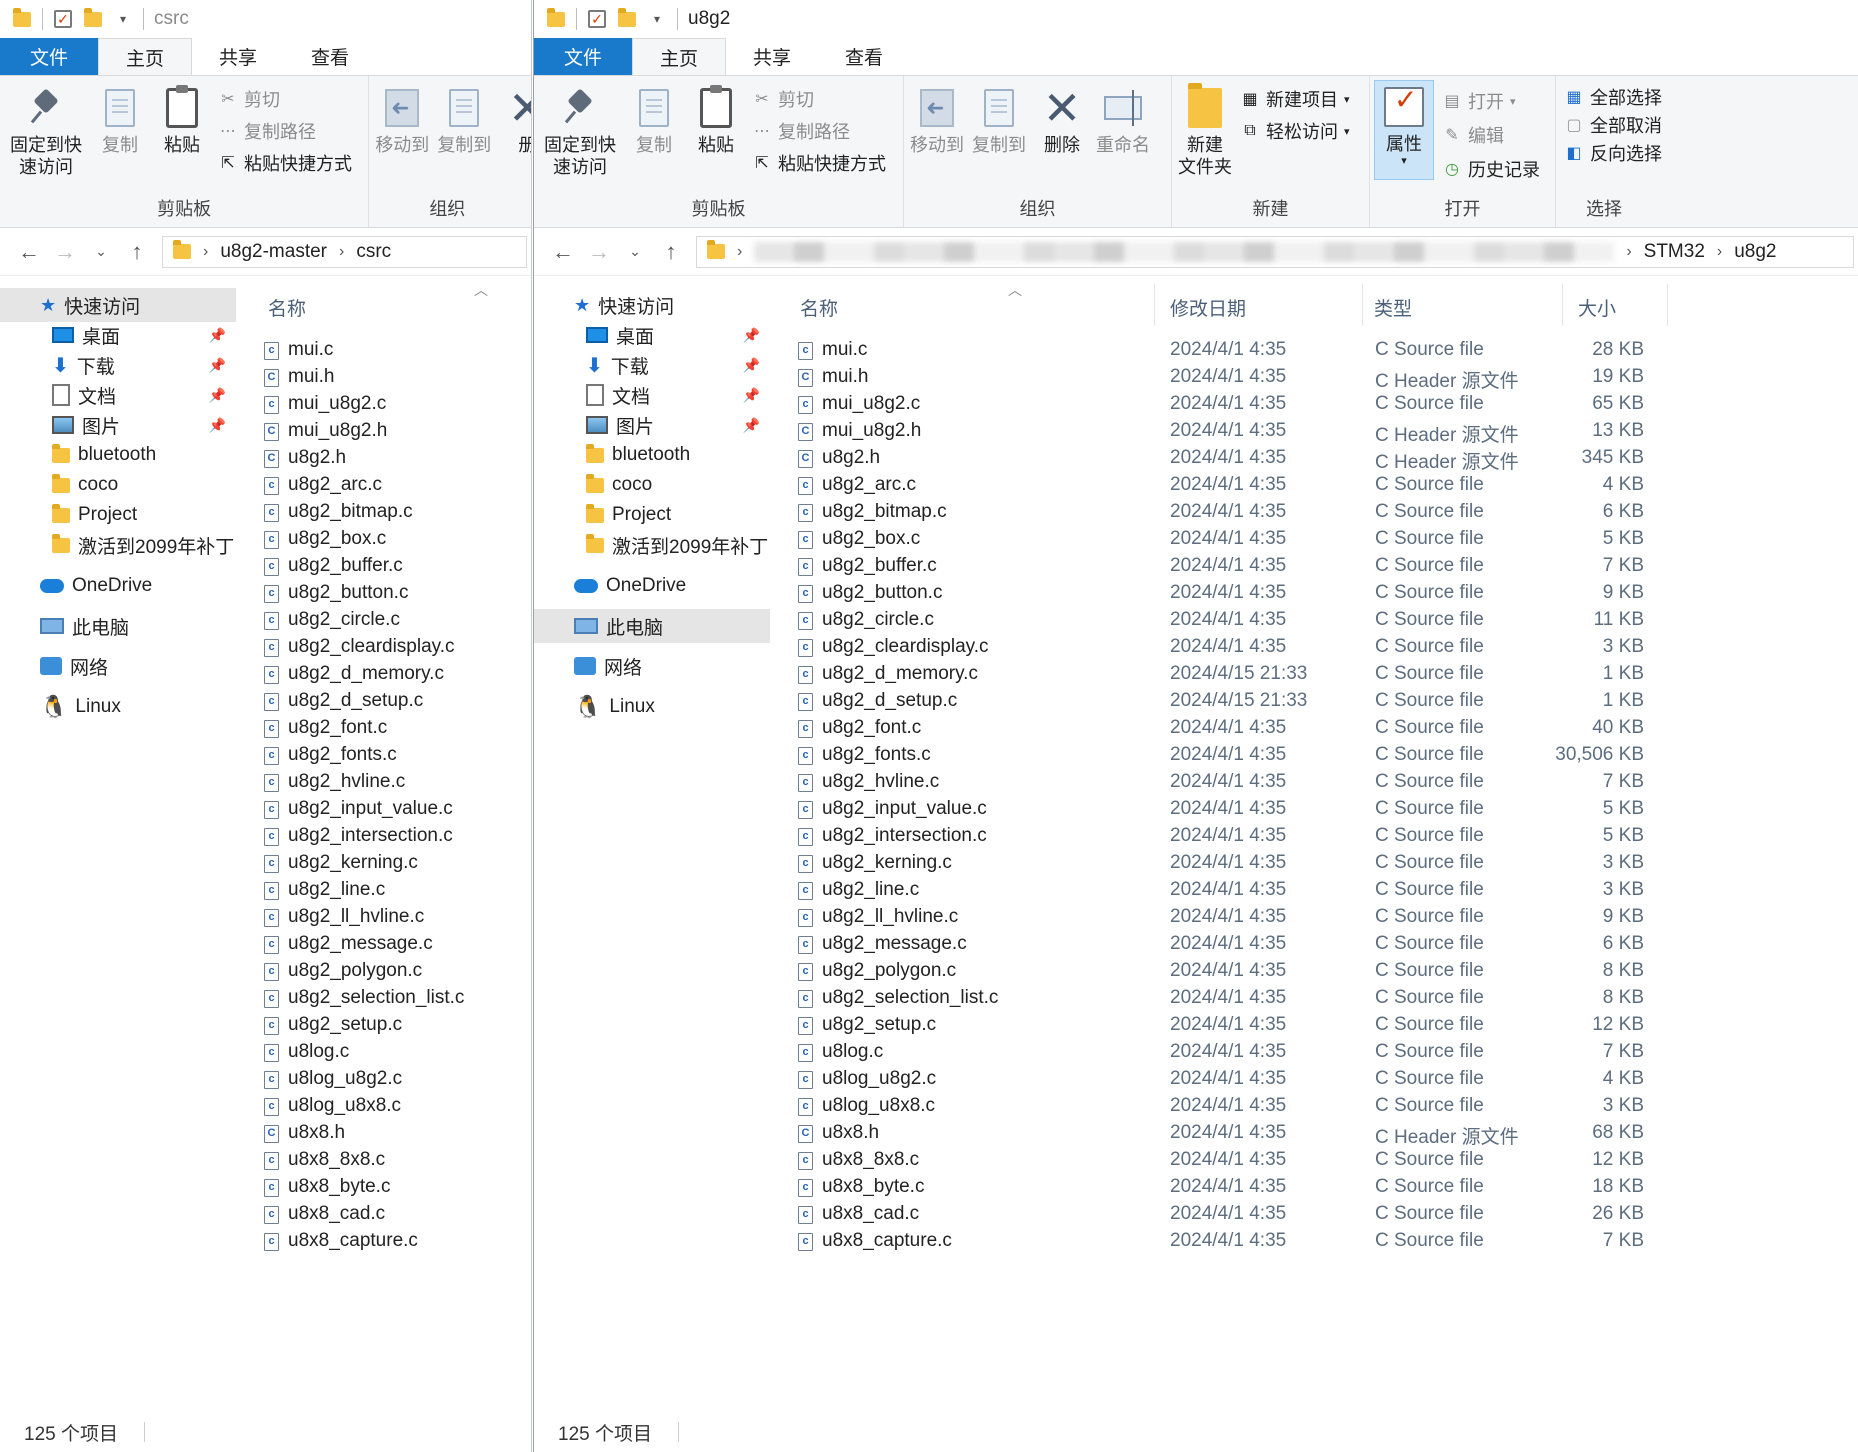 This screenshot has width=1858, height=1452. I want to click on file-row: c u8g2_buffer.c, so click(384, 567).